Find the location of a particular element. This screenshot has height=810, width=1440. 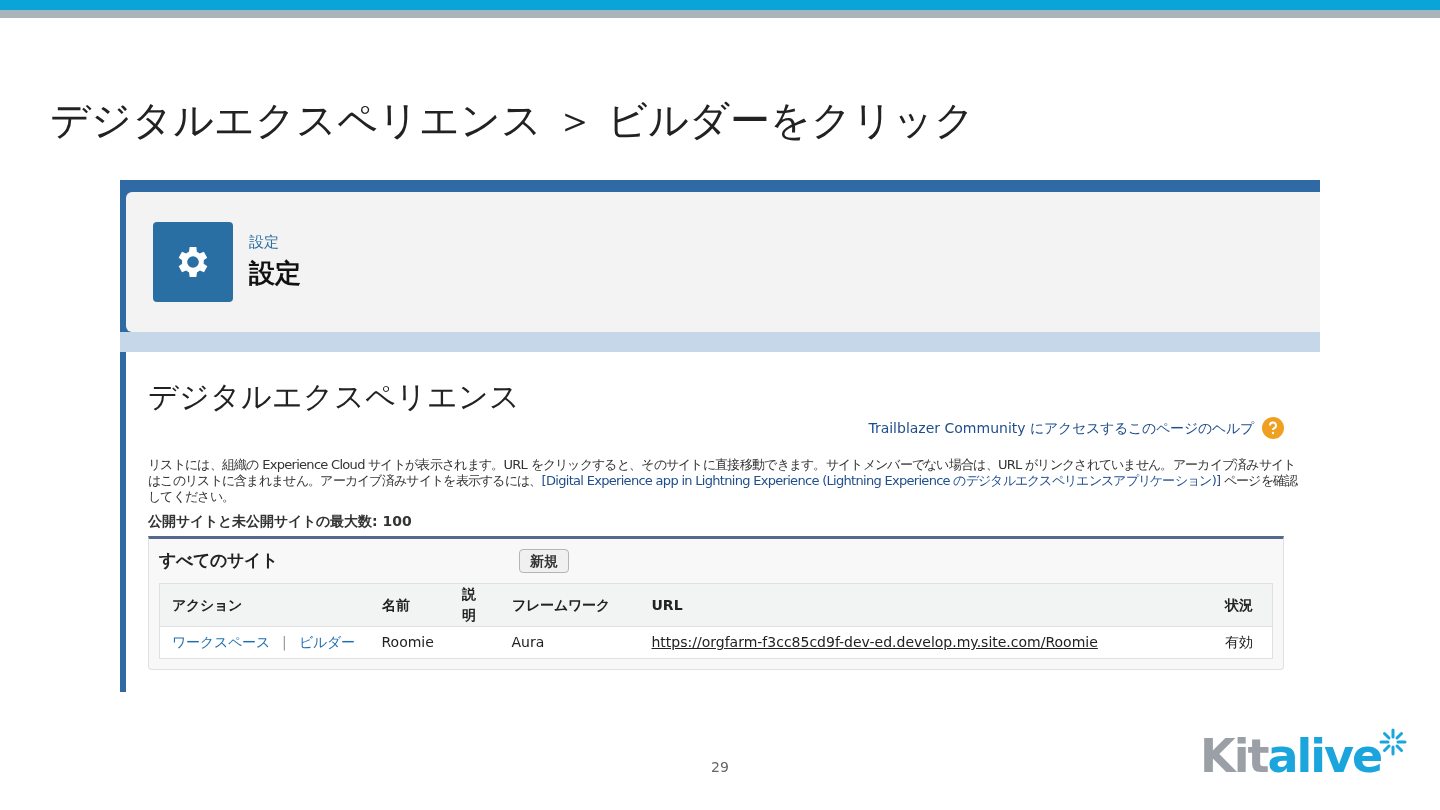

column-header: 説明 is located at coordinates (468, 604).